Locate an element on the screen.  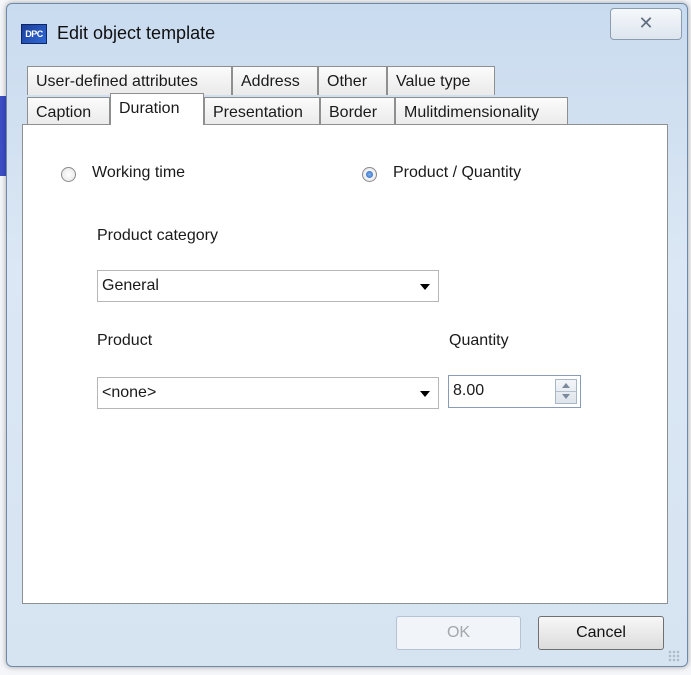
tab-address: Address is located at coordinates (275, 80).